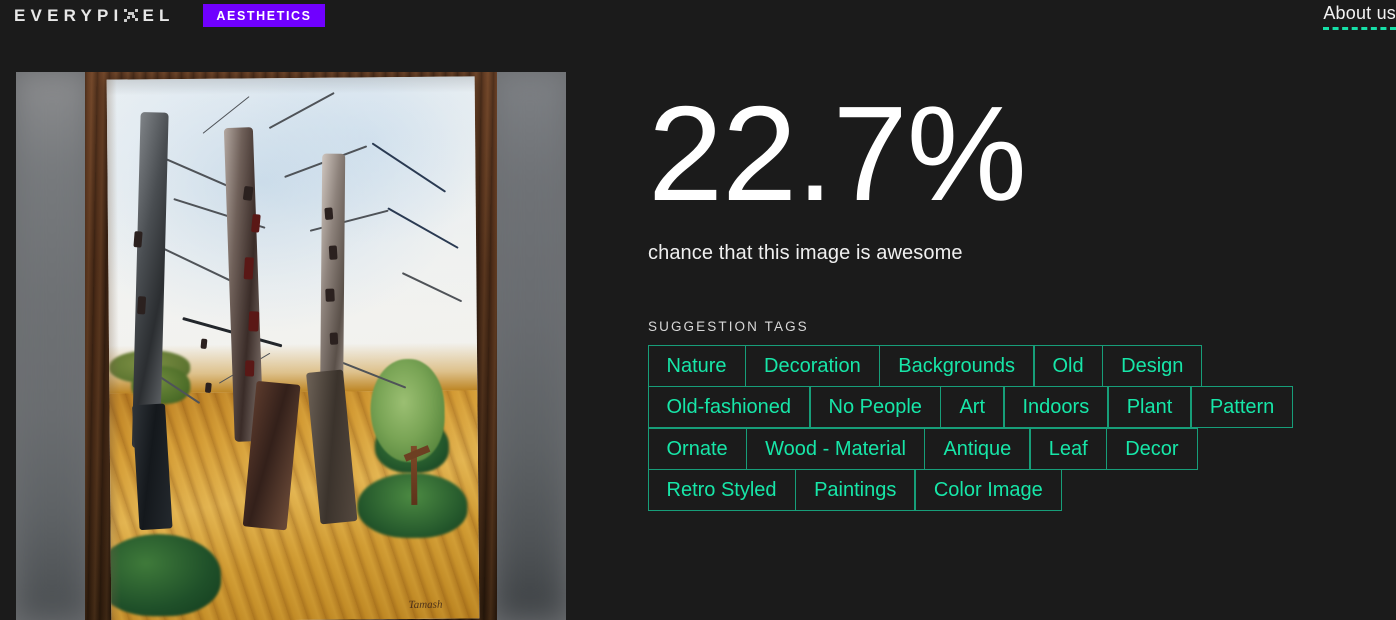 The height and width of the screenshot is (620, 1396). I want to click on suggestion-tag: Old, so click(1068, 365).